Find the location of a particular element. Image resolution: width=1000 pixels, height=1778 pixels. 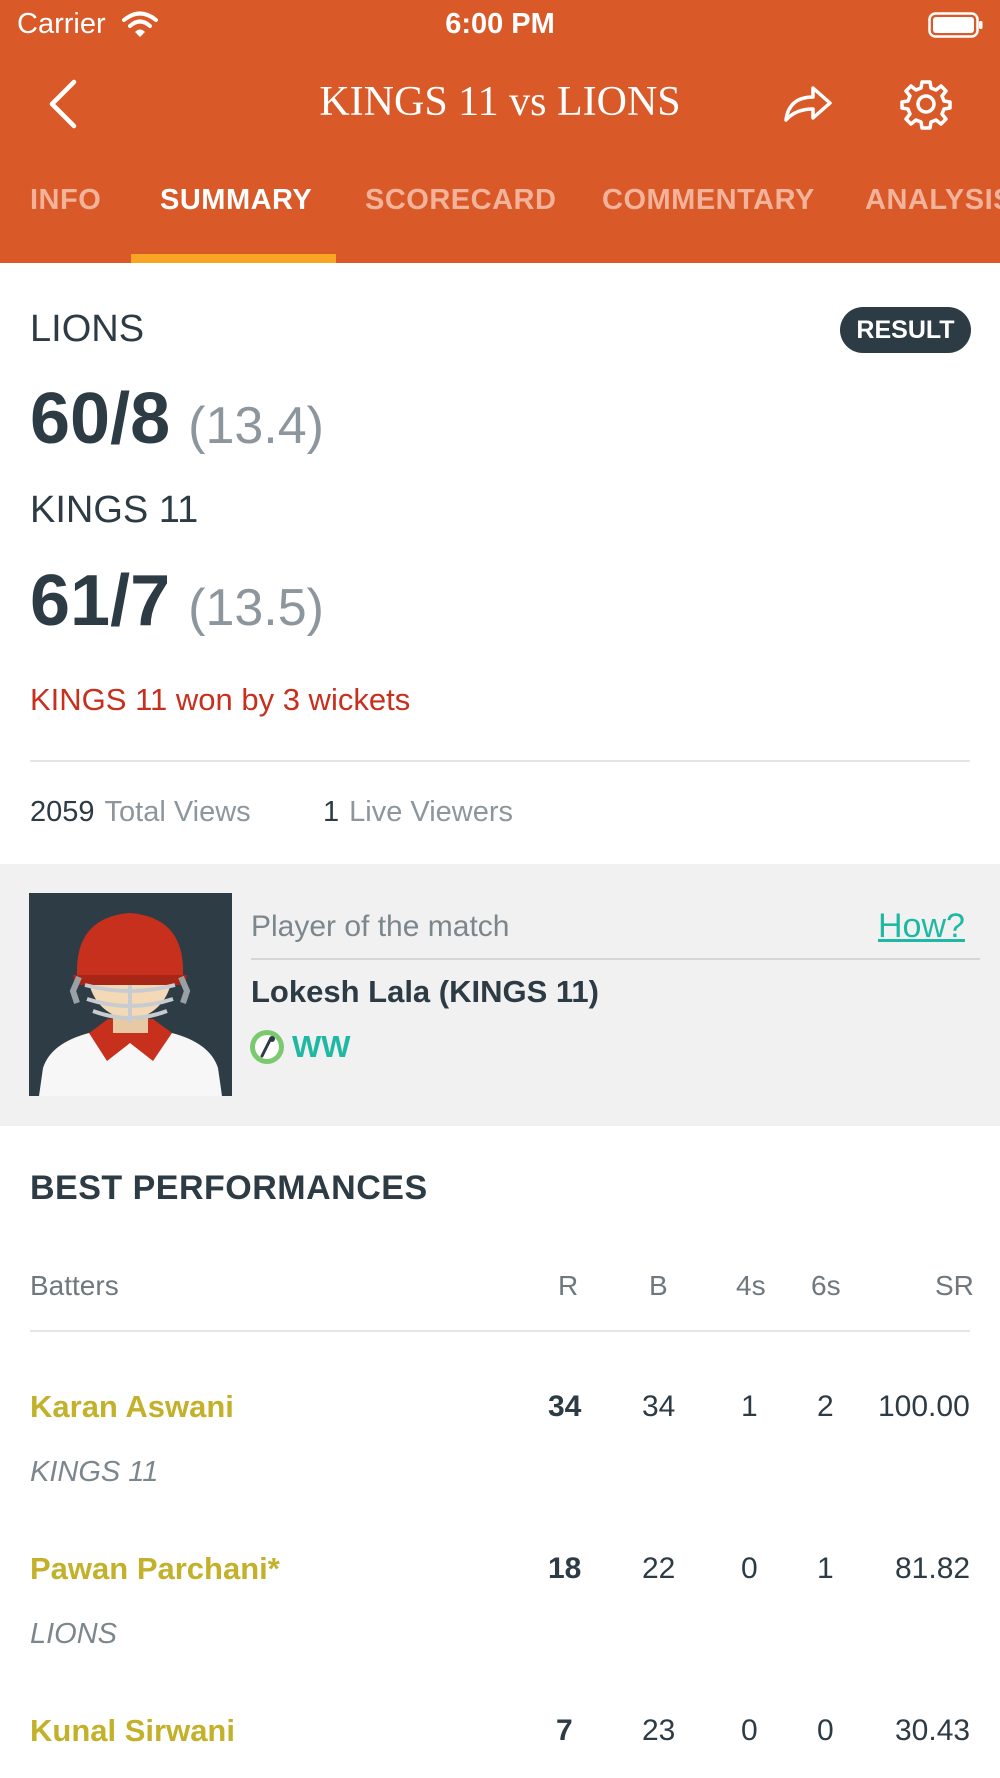

table-header-divider is located at coordinates (500, 1331).